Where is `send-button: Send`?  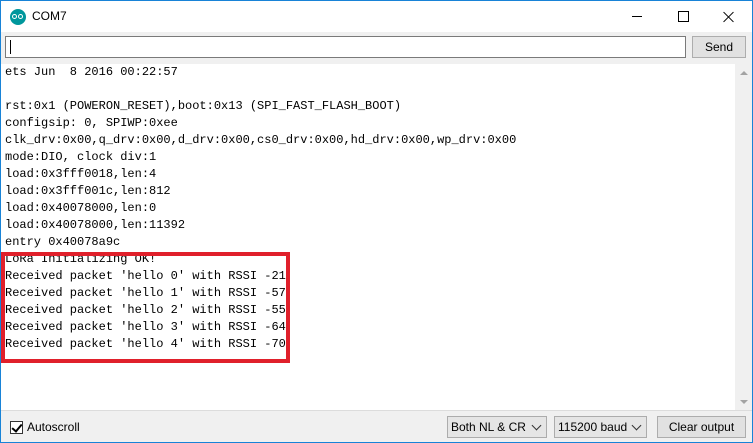
send-button: Send is located at coordinates (719, 47).